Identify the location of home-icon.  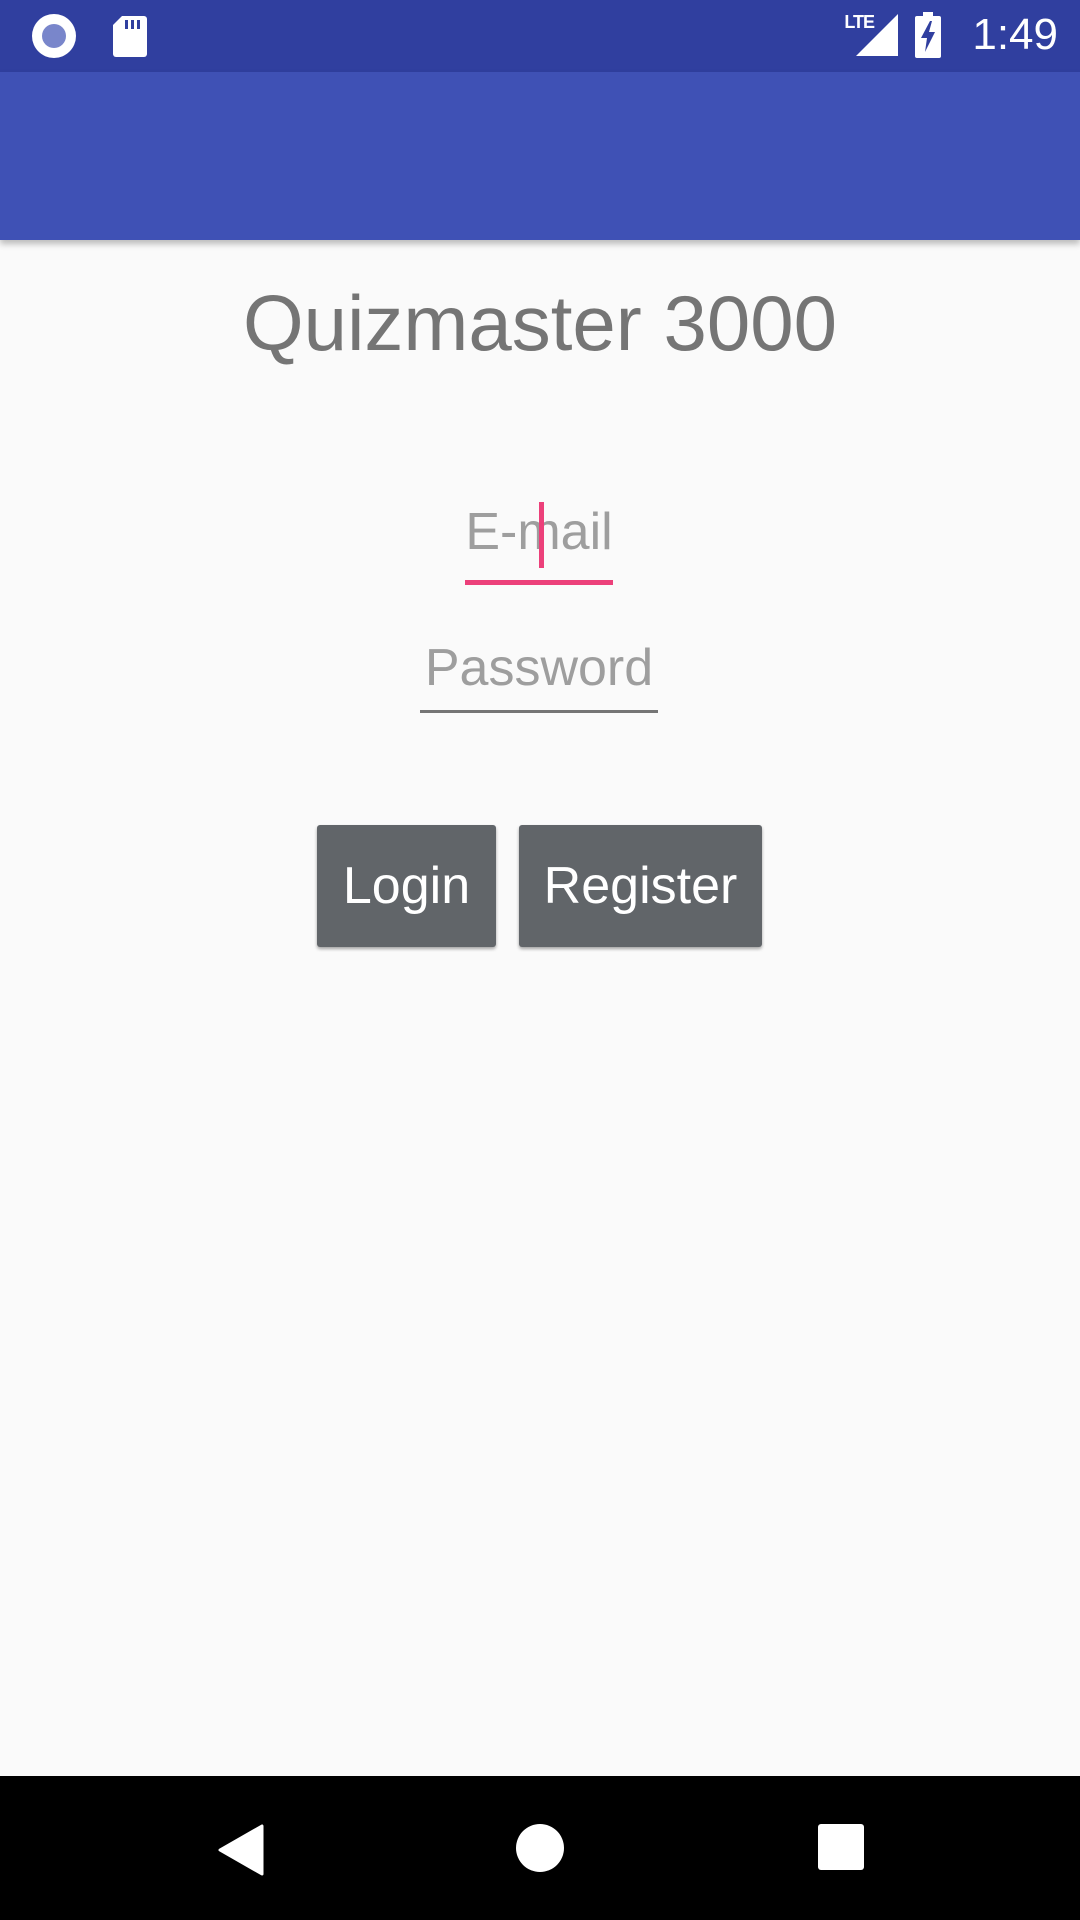
(540, 1848).